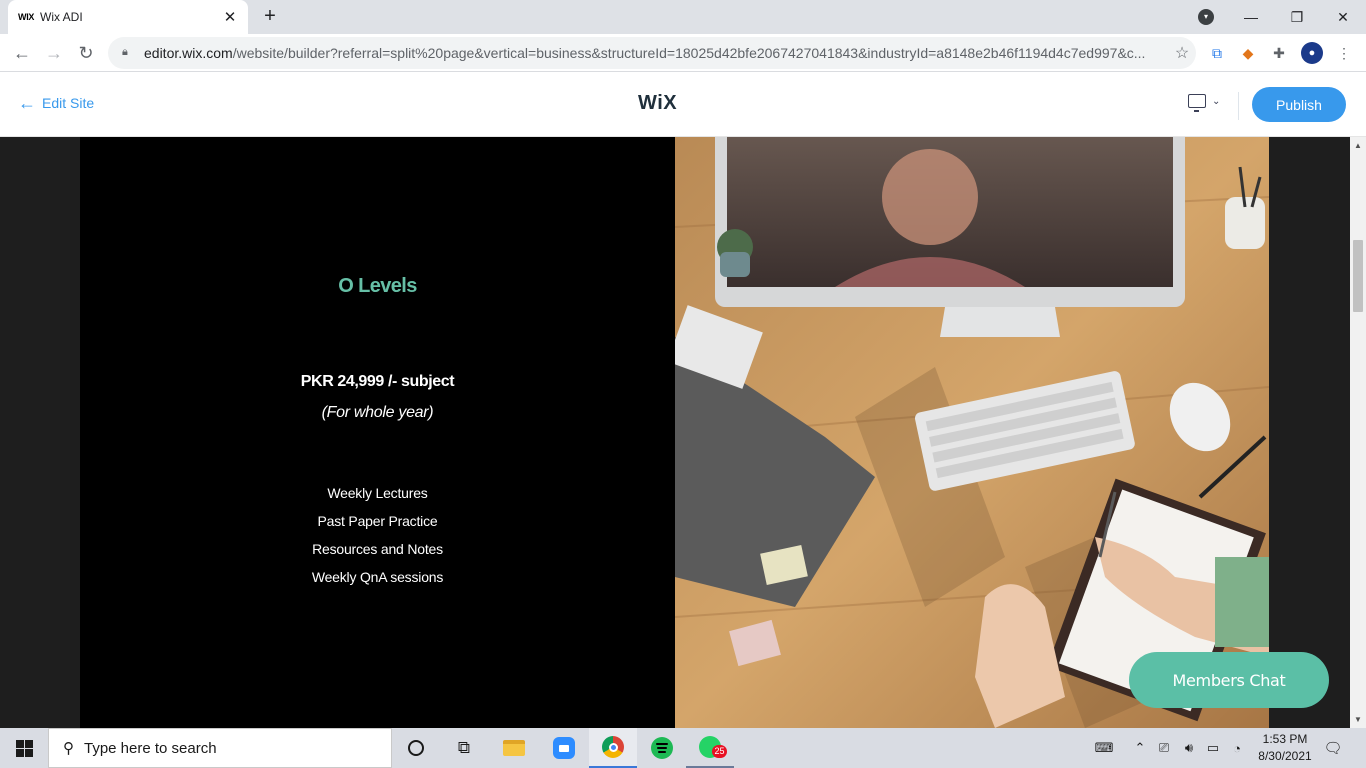 The height and width of the screenshot is (768, 1366). I want to click on wix-preview-bar: ← Edit Site WiX ⌄ Publish, so click(683, 104).